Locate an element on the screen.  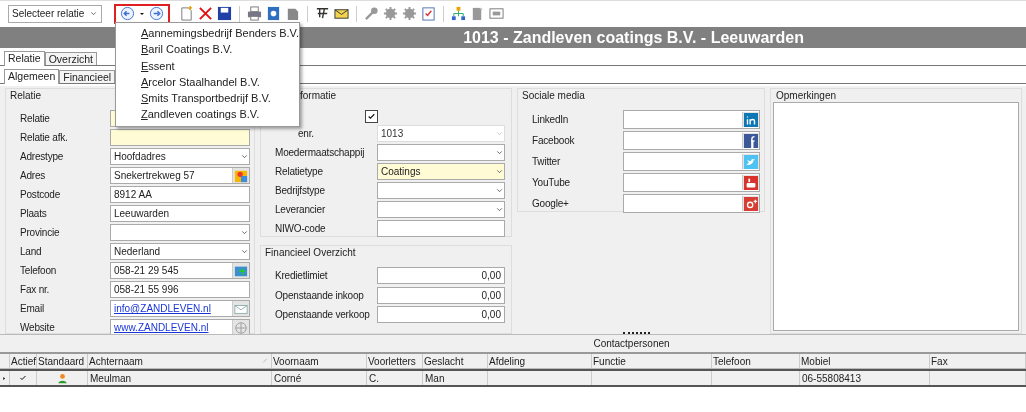
email-link: info@ZANDLEVEN.nl is located at coordinates (162, 308).